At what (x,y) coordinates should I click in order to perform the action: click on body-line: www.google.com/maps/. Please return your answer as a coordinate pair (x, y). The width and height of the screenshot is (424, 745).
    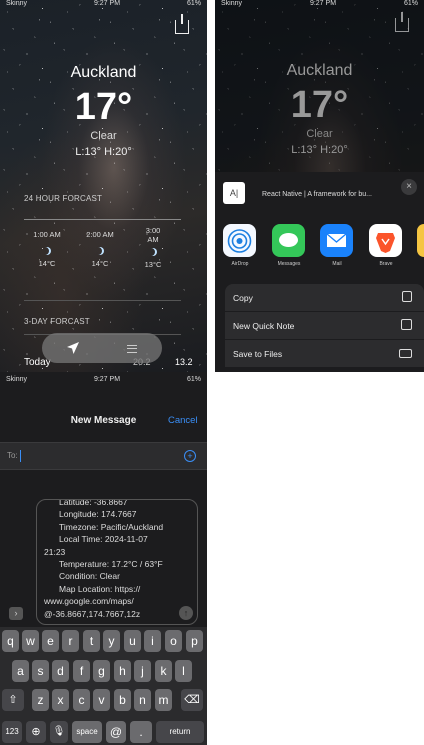
    Looking at the image, I should click on (89, 601).